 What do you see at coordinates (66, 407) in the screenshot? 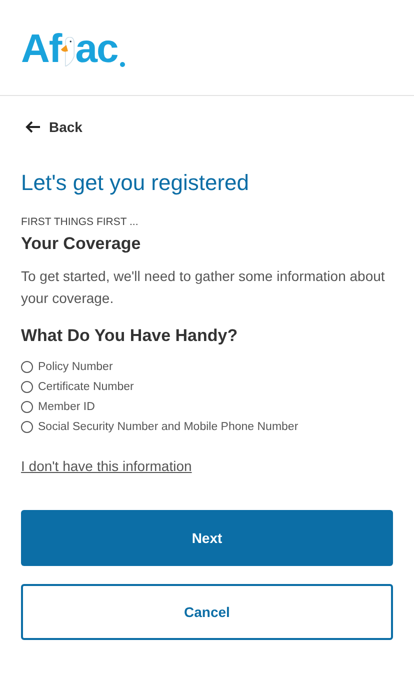
I see `option-label: Member ID` at bounding box center [66, 407].